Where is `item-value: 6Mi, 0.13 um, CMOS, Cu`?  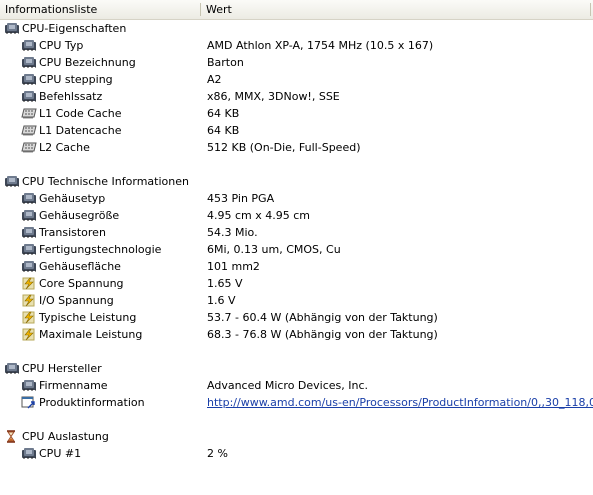 item-value: 6Mi, 0.13 um, CMOS, Cu is located at coordinates (274, 249).